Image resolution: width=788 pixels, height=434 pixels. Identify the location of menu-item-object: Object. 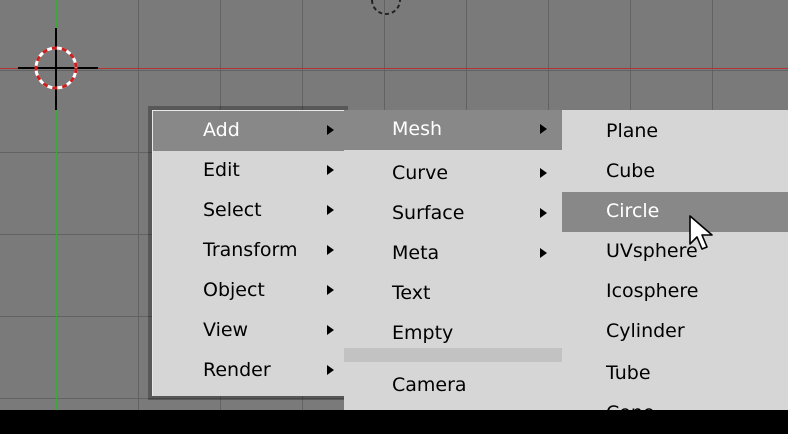
(248, 291).